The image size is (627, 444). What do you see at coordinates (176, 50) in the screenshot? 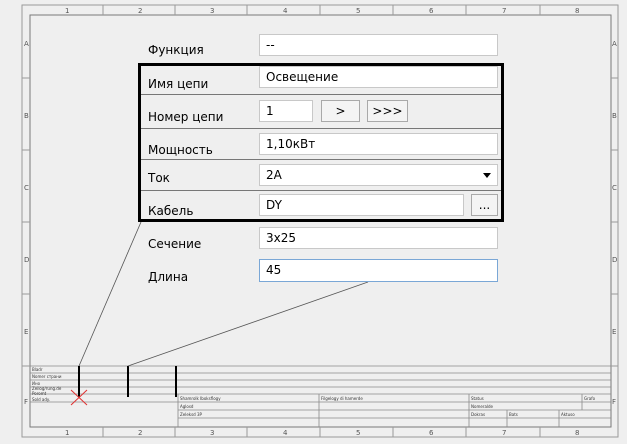
I see `function-label: Функция` at bounding box center [176, 50].